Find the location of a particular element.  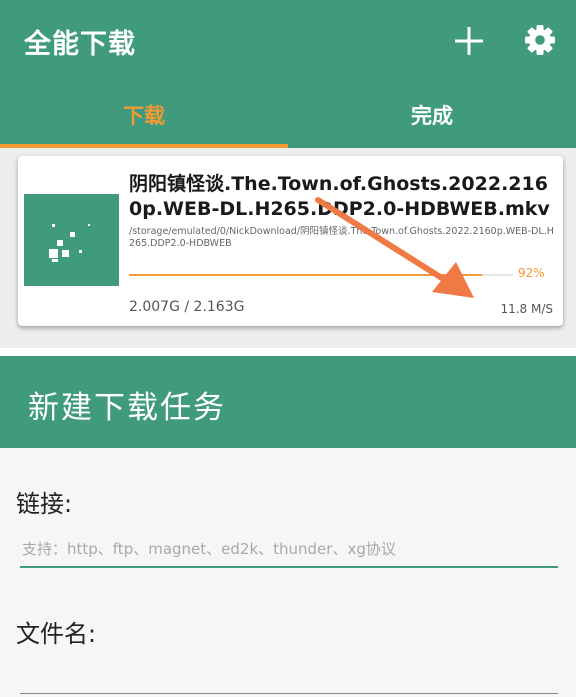

link-input is located at coordinates (289, 550).